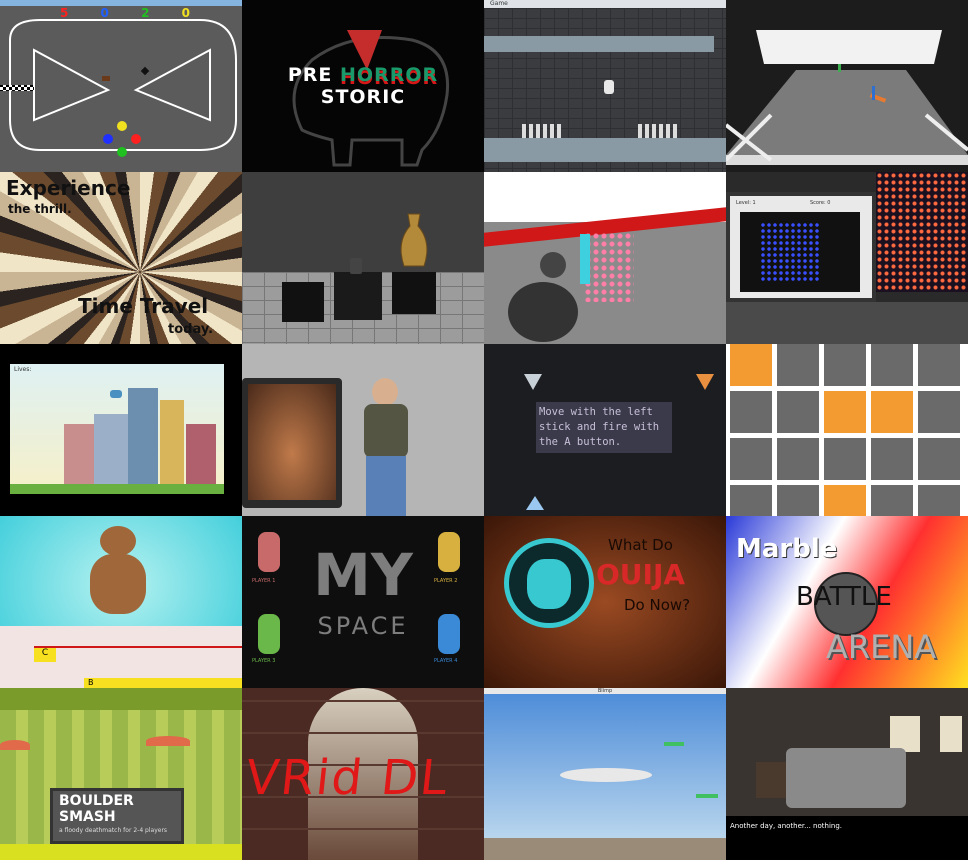  I want to click on grass-strip, so click(117, 489).